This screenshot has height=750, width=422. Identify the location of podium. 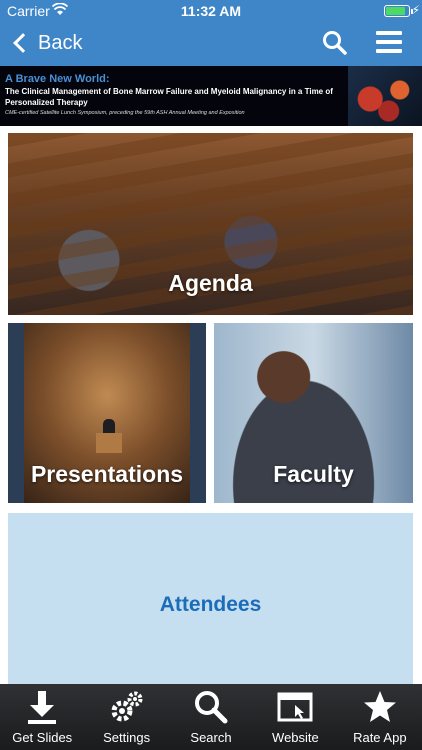
(109, 443).